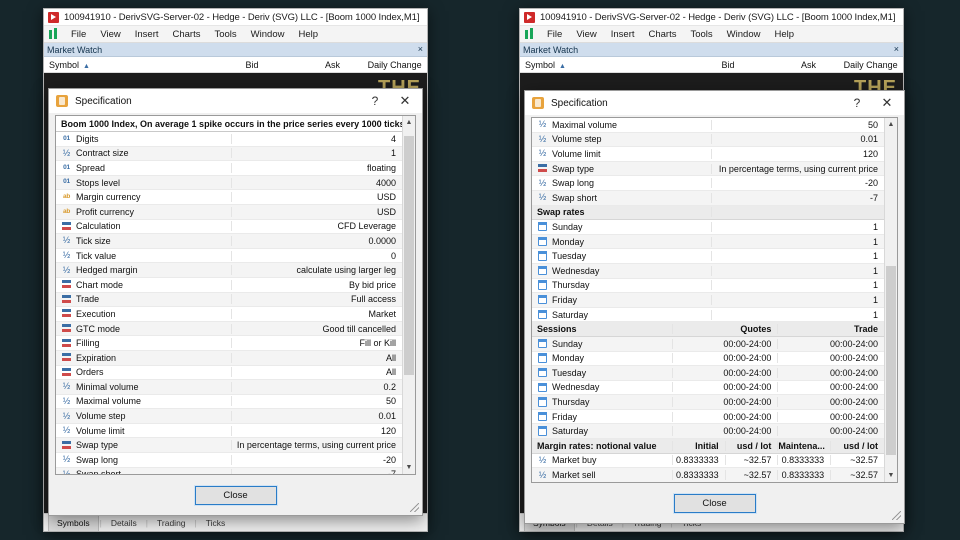 The width and height of the screenshot is (960, 540). Describe the element at coordinates (229, 168) in the screenshot. I see `specification-row: 01 Spread floating` at that location.